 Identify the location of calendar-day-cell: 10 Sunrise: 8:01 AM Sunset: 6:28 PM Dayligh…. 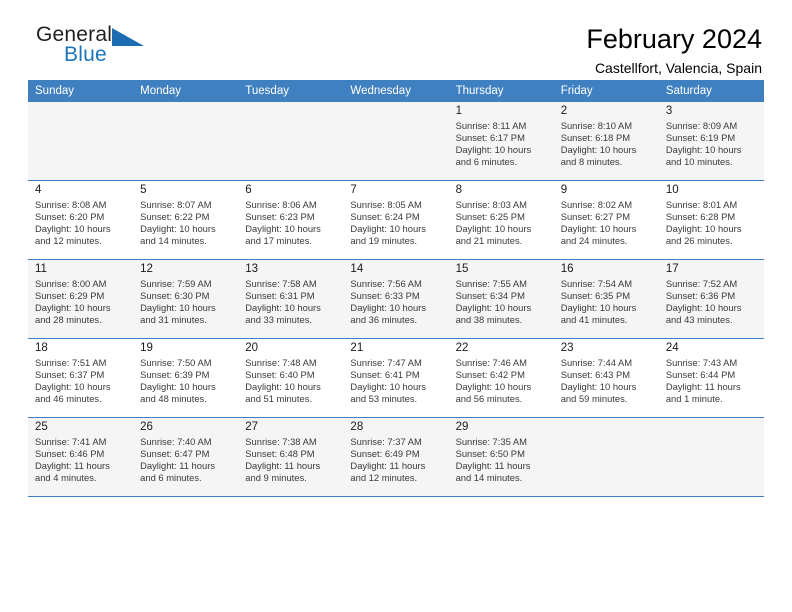
(711, 220).